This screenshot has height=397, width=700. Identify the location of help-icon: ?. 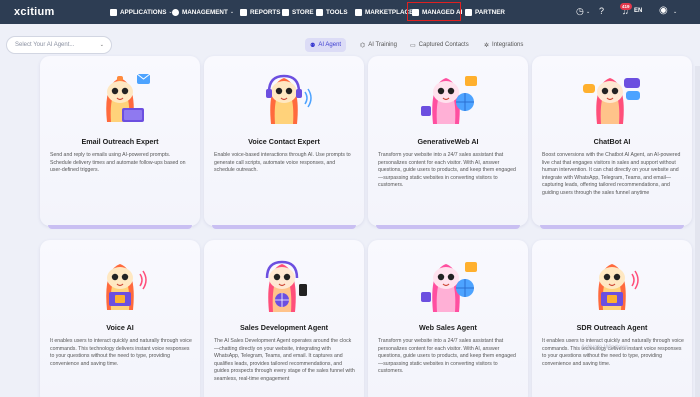
(601, 11).